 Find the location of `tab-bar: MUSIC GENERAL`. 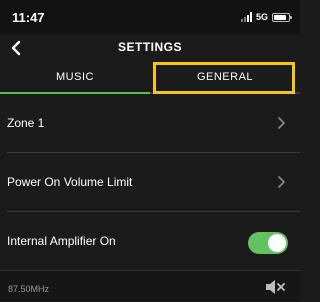

tab-bar: MUSIC GENERAL is located at coordinates (150, 78).